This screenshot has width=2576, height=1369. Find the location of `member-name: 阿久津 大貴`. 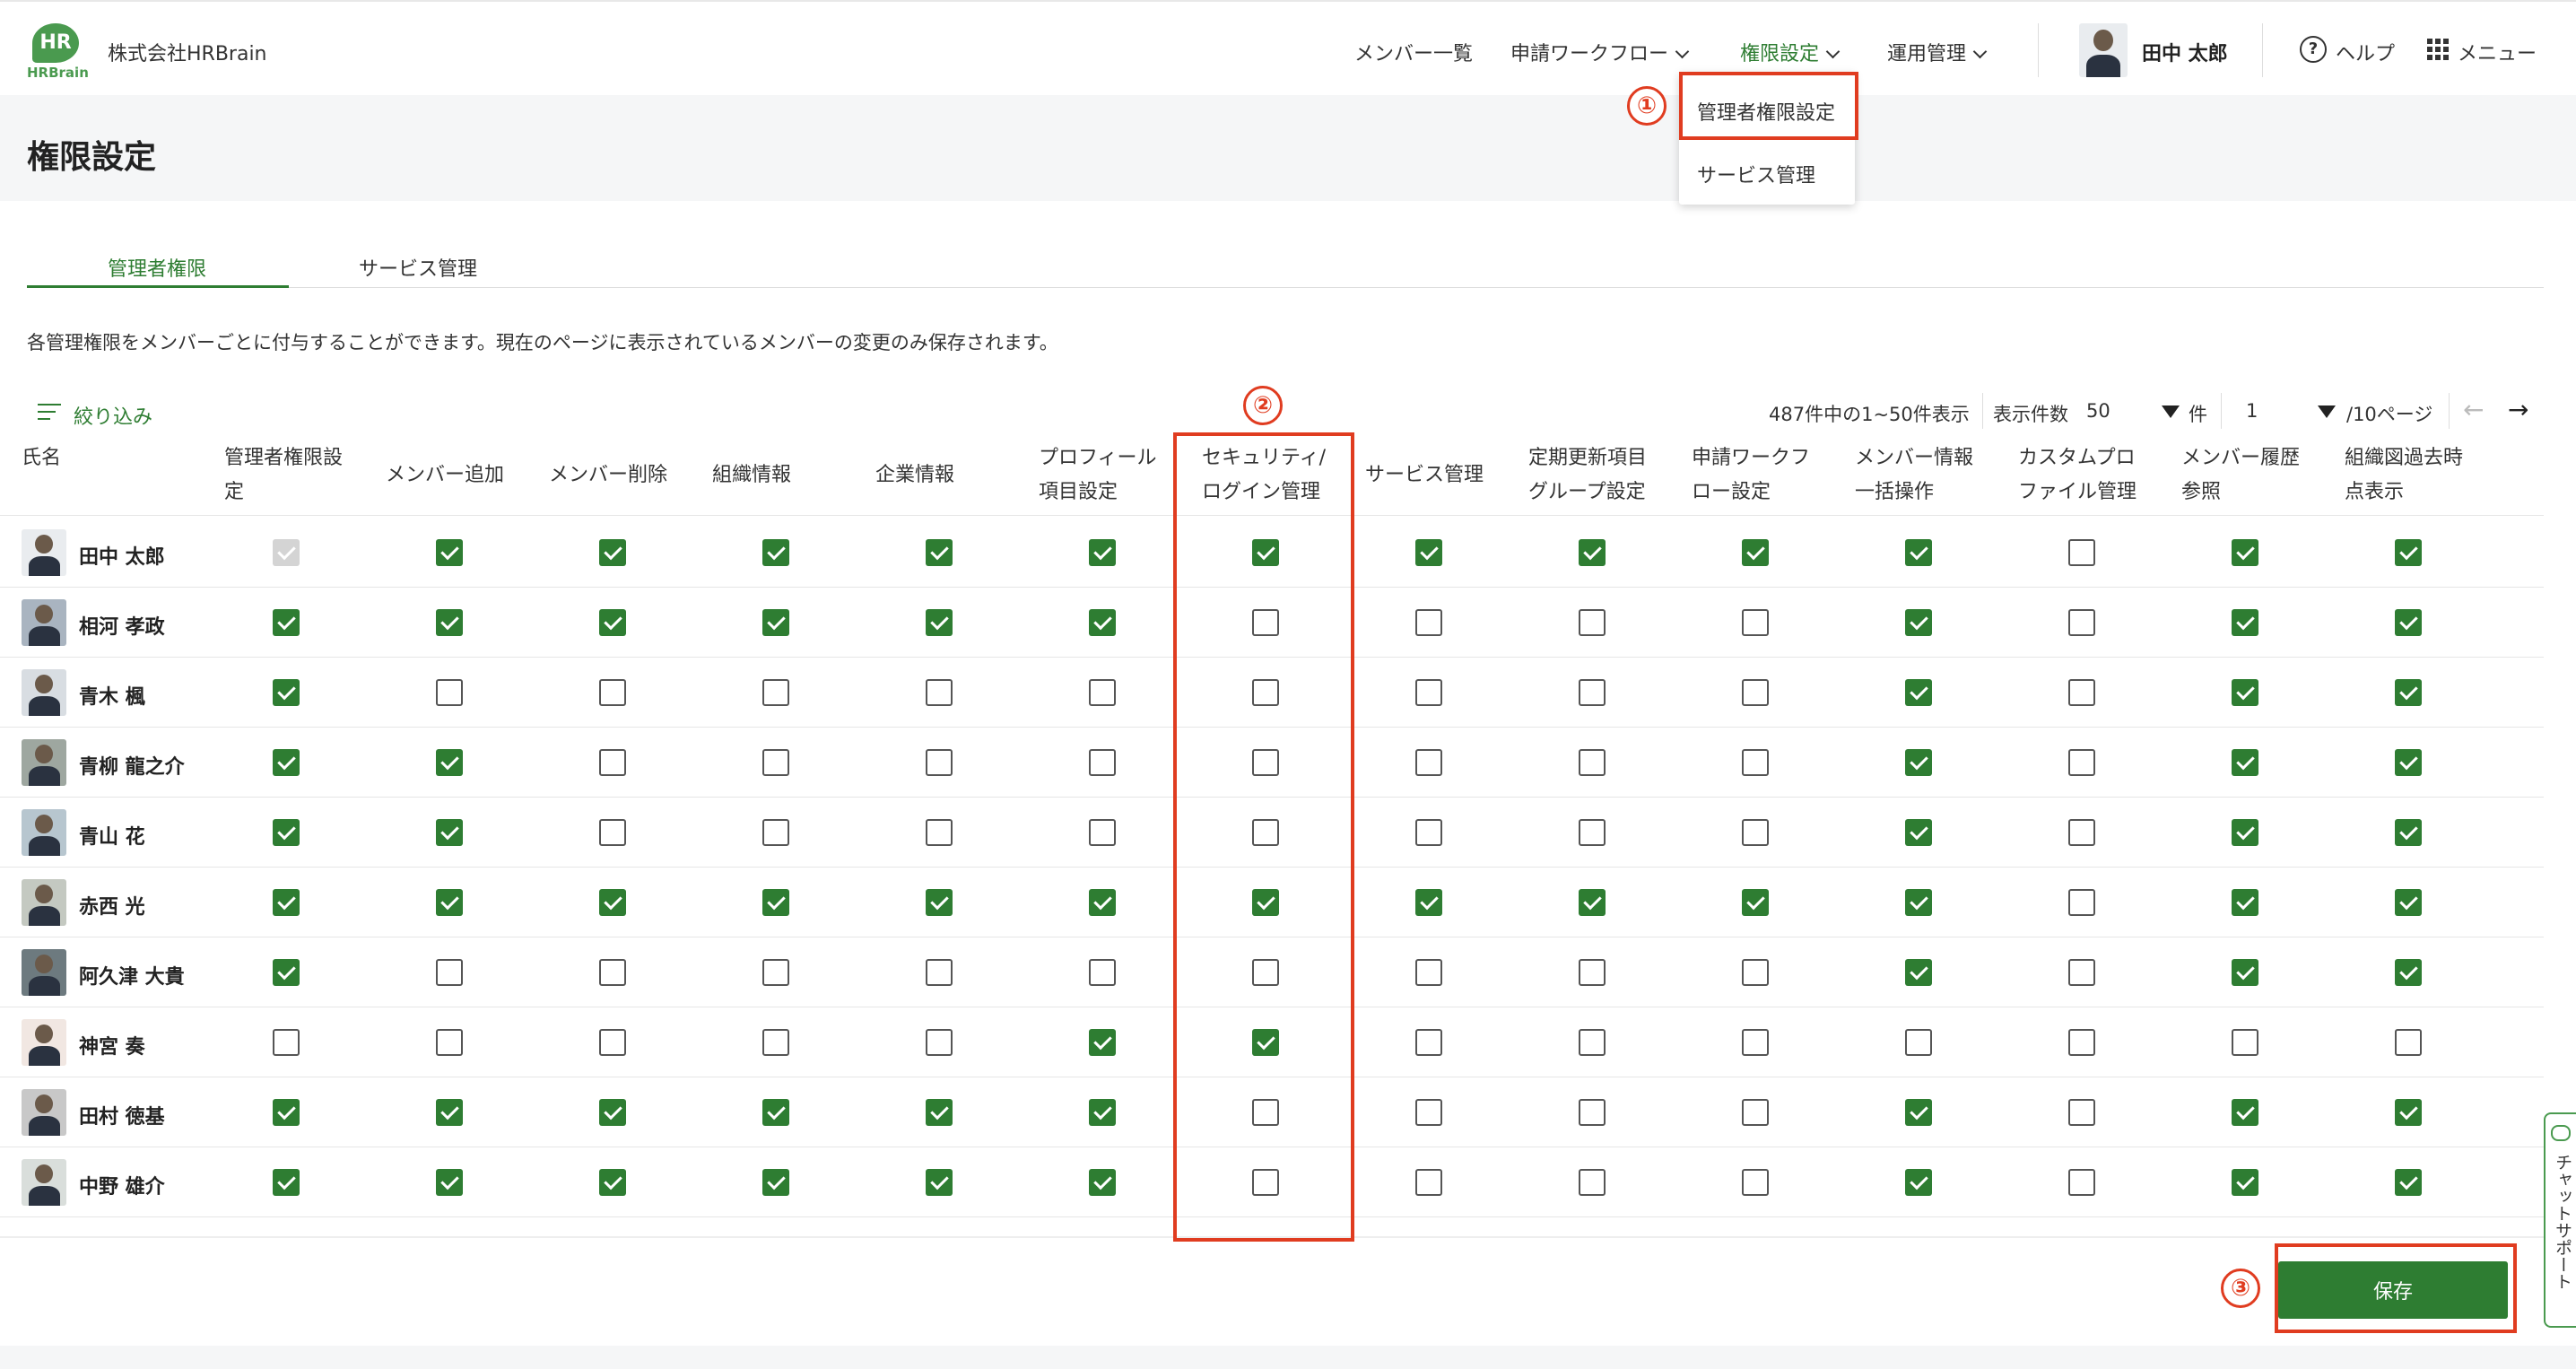

member-name: 阿久津 大貴 is located at coordinates (132, 975).